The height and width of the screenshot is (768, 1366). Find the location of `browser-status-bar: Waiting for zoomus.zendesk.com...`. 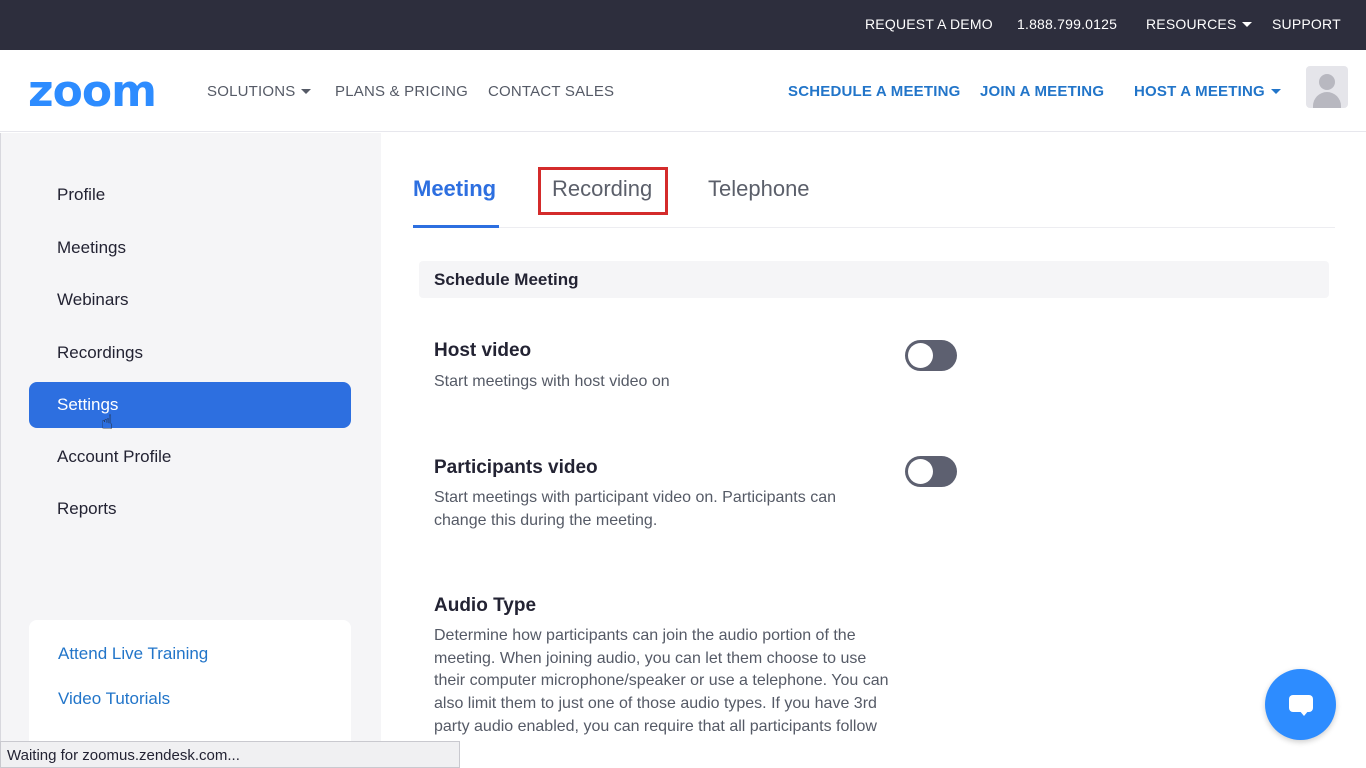

browser-status-bar: Waiting for zoomus.zendesk.com... is located at coordinates (230, 754).